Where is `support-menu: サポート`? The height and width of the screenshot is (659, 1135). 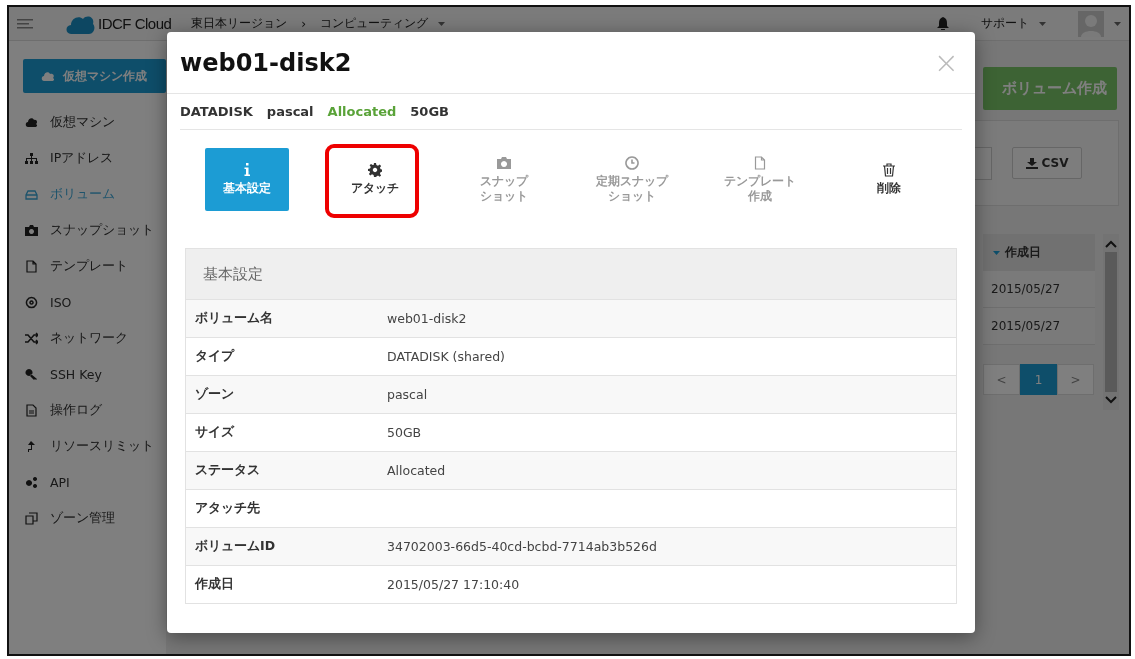
support-menu: サポート is located at coordinates (1005, 23).